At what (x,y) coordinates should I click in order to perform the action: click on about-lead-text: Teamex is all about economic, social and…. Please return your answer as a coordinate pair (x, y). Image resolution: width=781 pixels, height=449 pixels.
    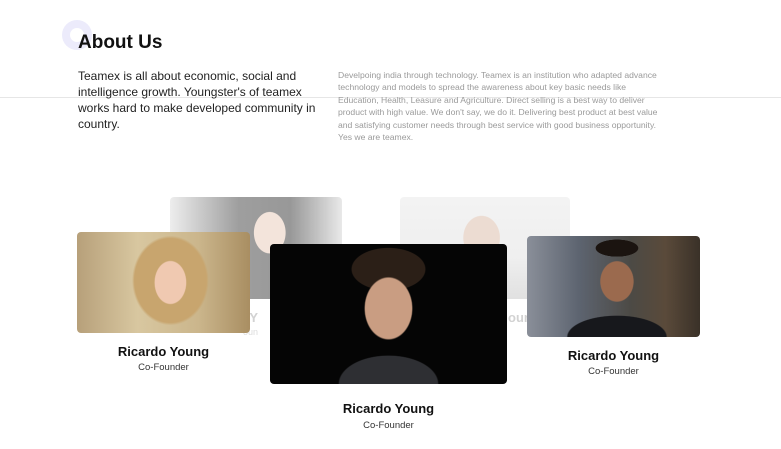
    Looking at the image, I should click on (197, 100).